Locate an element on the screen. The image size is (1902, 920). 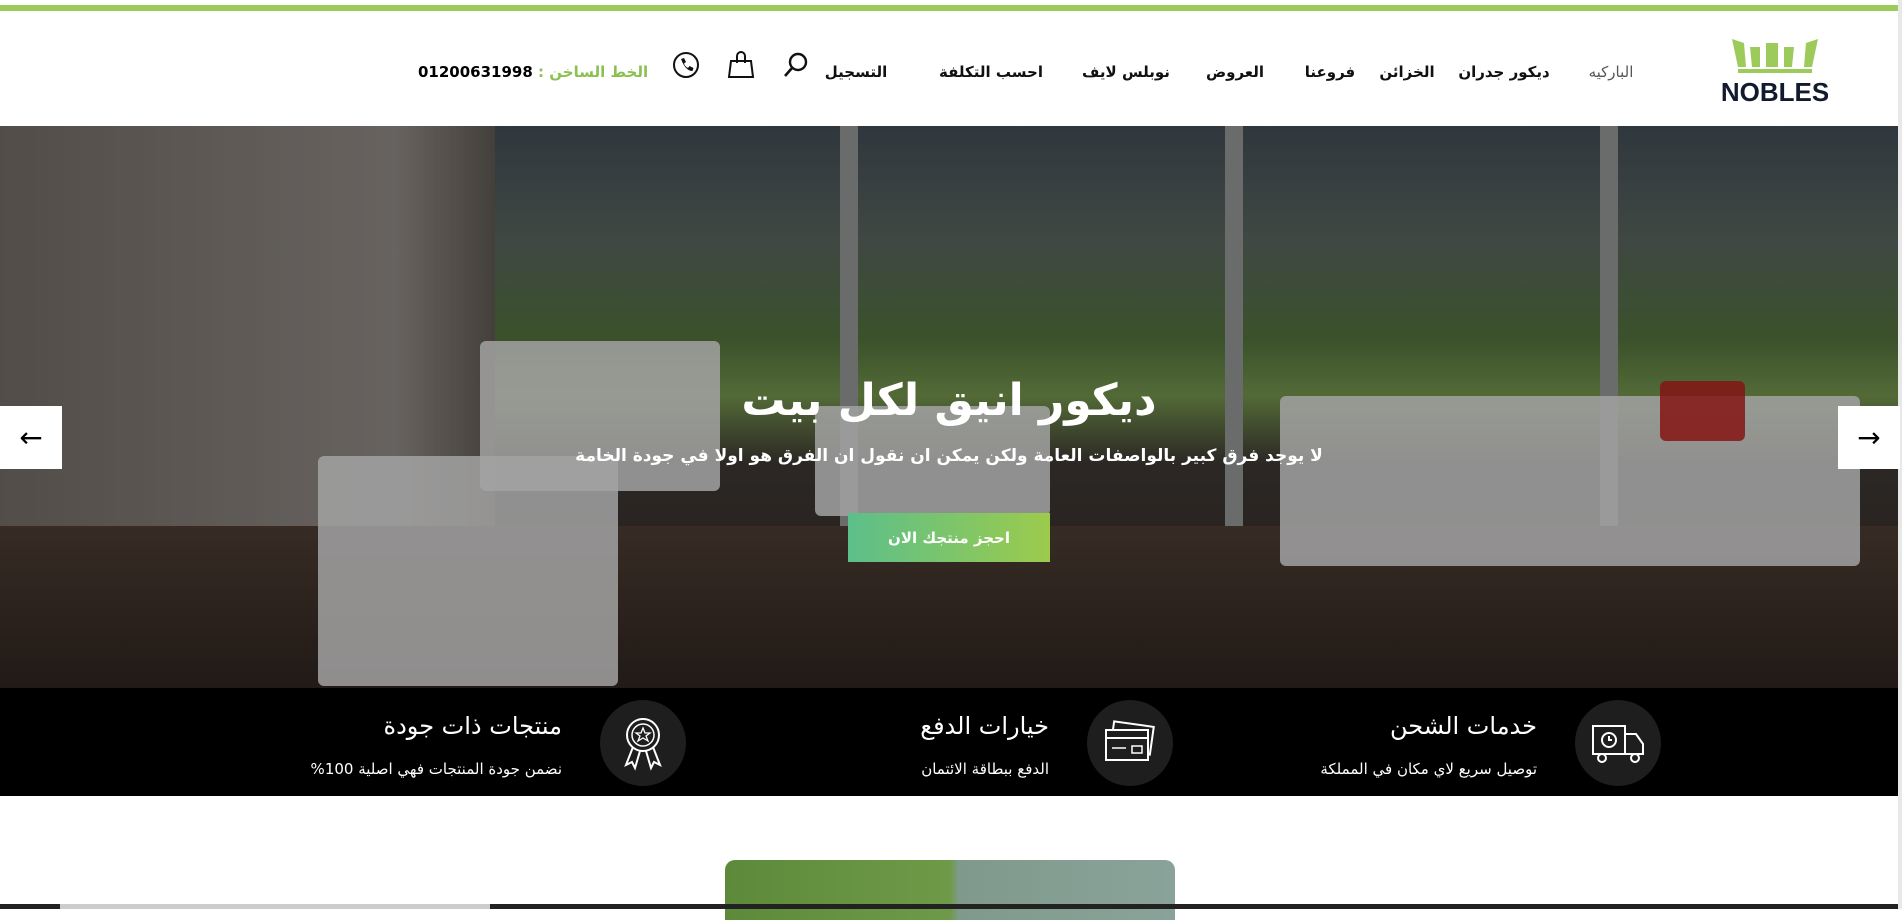
nobles-logo: NOBLES is located at coordinates (1775, 72).